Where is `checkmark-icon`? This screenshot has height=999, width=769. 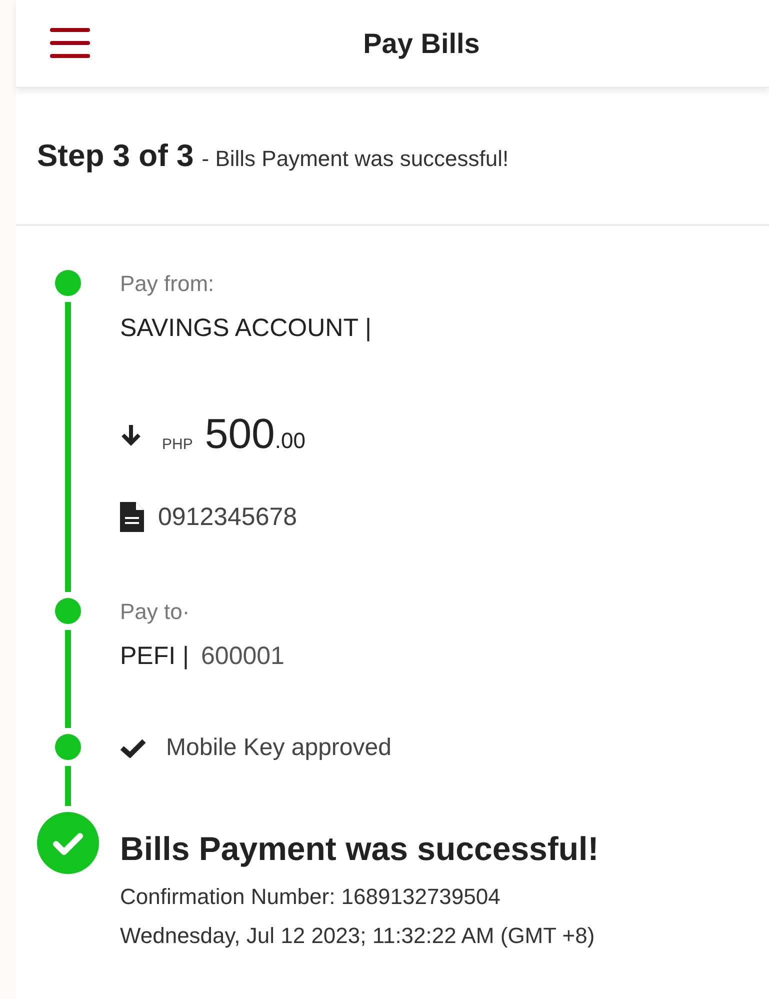 checkmark-icon is located at coordinates (133, 748).